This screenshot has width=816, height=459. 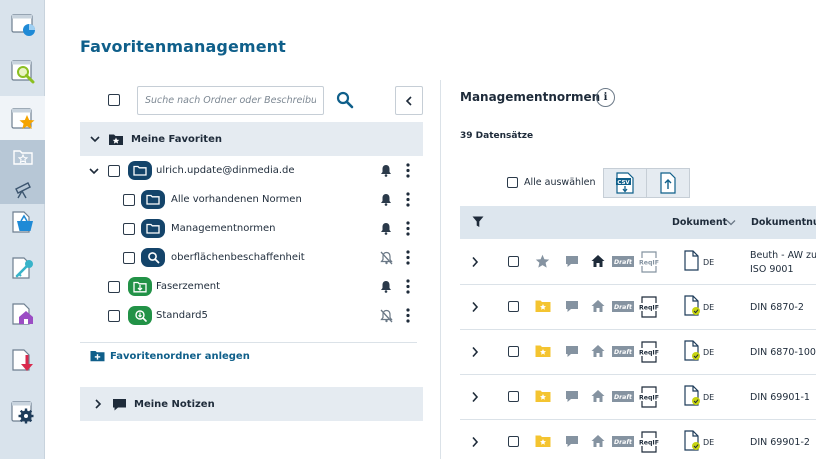 I want to click on tree-row-folder: Alle vorhandenen Normen, so click(x=251, y=200).